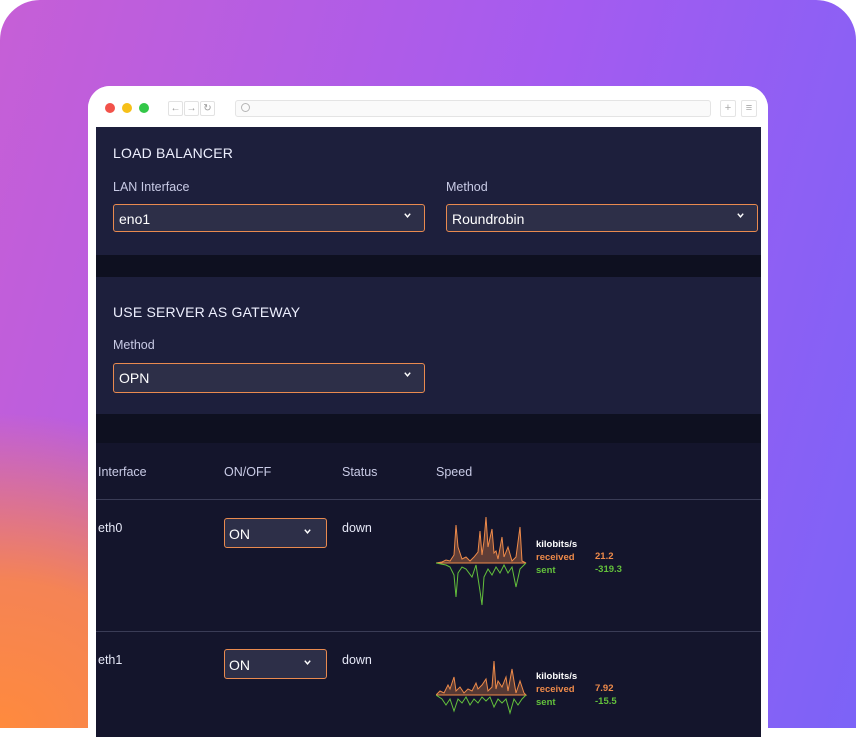 This screenshot has width=856, height=737. What do you see at coordinates (144, 108) in the screenshot?
I see `maximize-window-button` at bounding box center [144, 108].